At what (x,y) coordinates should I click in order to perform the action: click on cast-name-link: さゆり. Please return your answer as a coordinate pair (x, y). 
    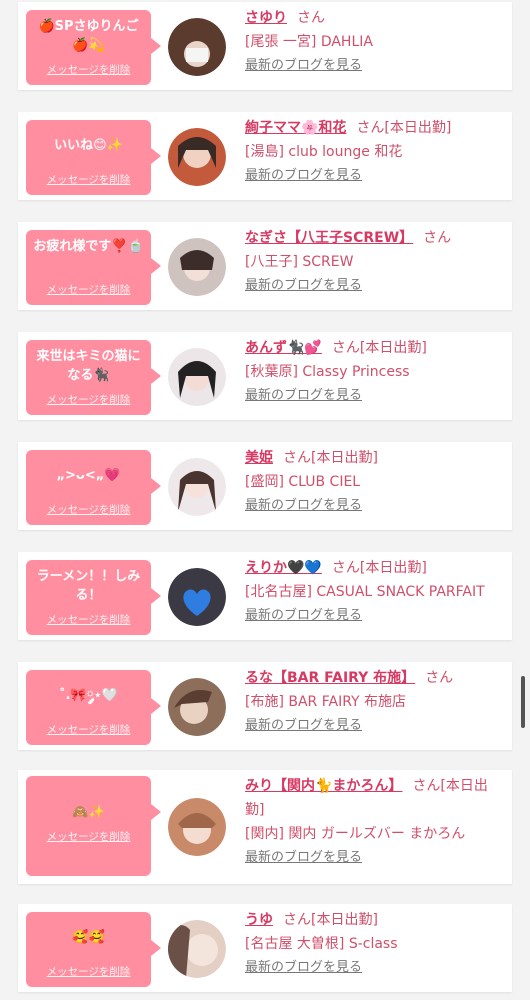
    Looking at the image, I should click on (266, 18).